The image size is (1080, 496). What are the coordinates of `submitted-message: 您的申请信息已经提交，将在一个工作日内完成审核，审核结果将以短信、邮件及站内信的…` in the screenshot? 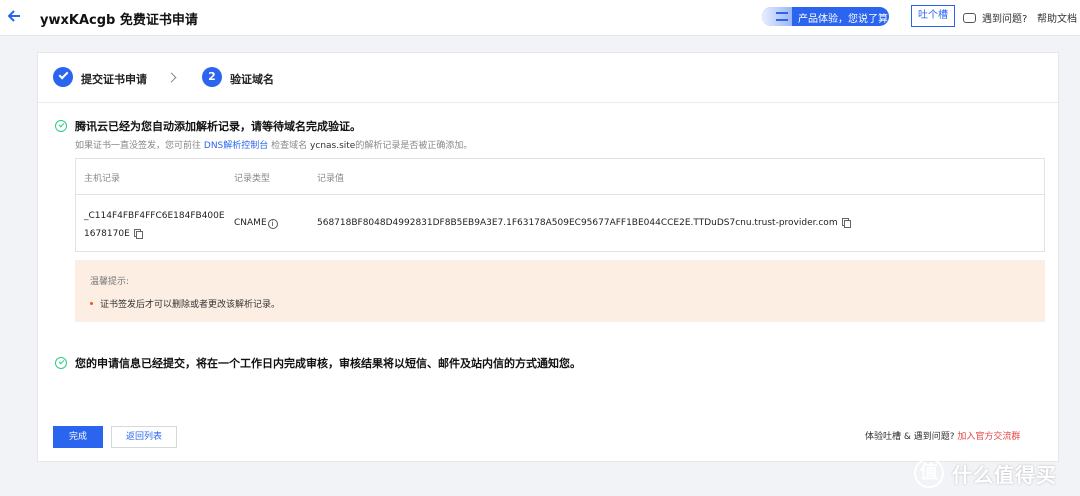 It's located at (328, 363).